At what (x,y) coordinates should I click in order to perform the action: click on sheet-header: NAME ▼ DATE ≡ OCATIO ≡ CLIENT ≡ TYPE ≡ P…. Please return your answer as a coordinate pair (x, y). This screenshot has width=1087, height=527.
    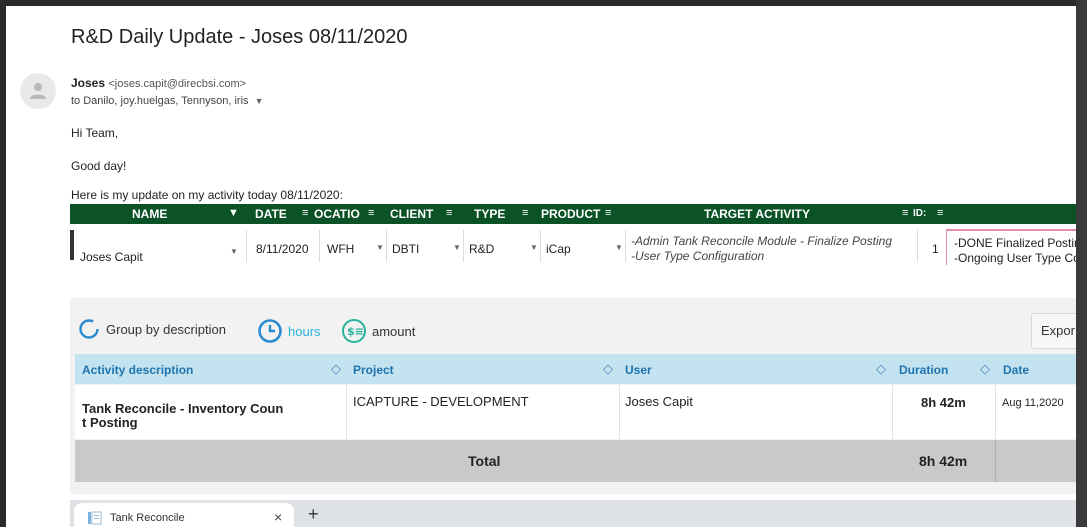
    Looking at the image, I should click on (573, 214).